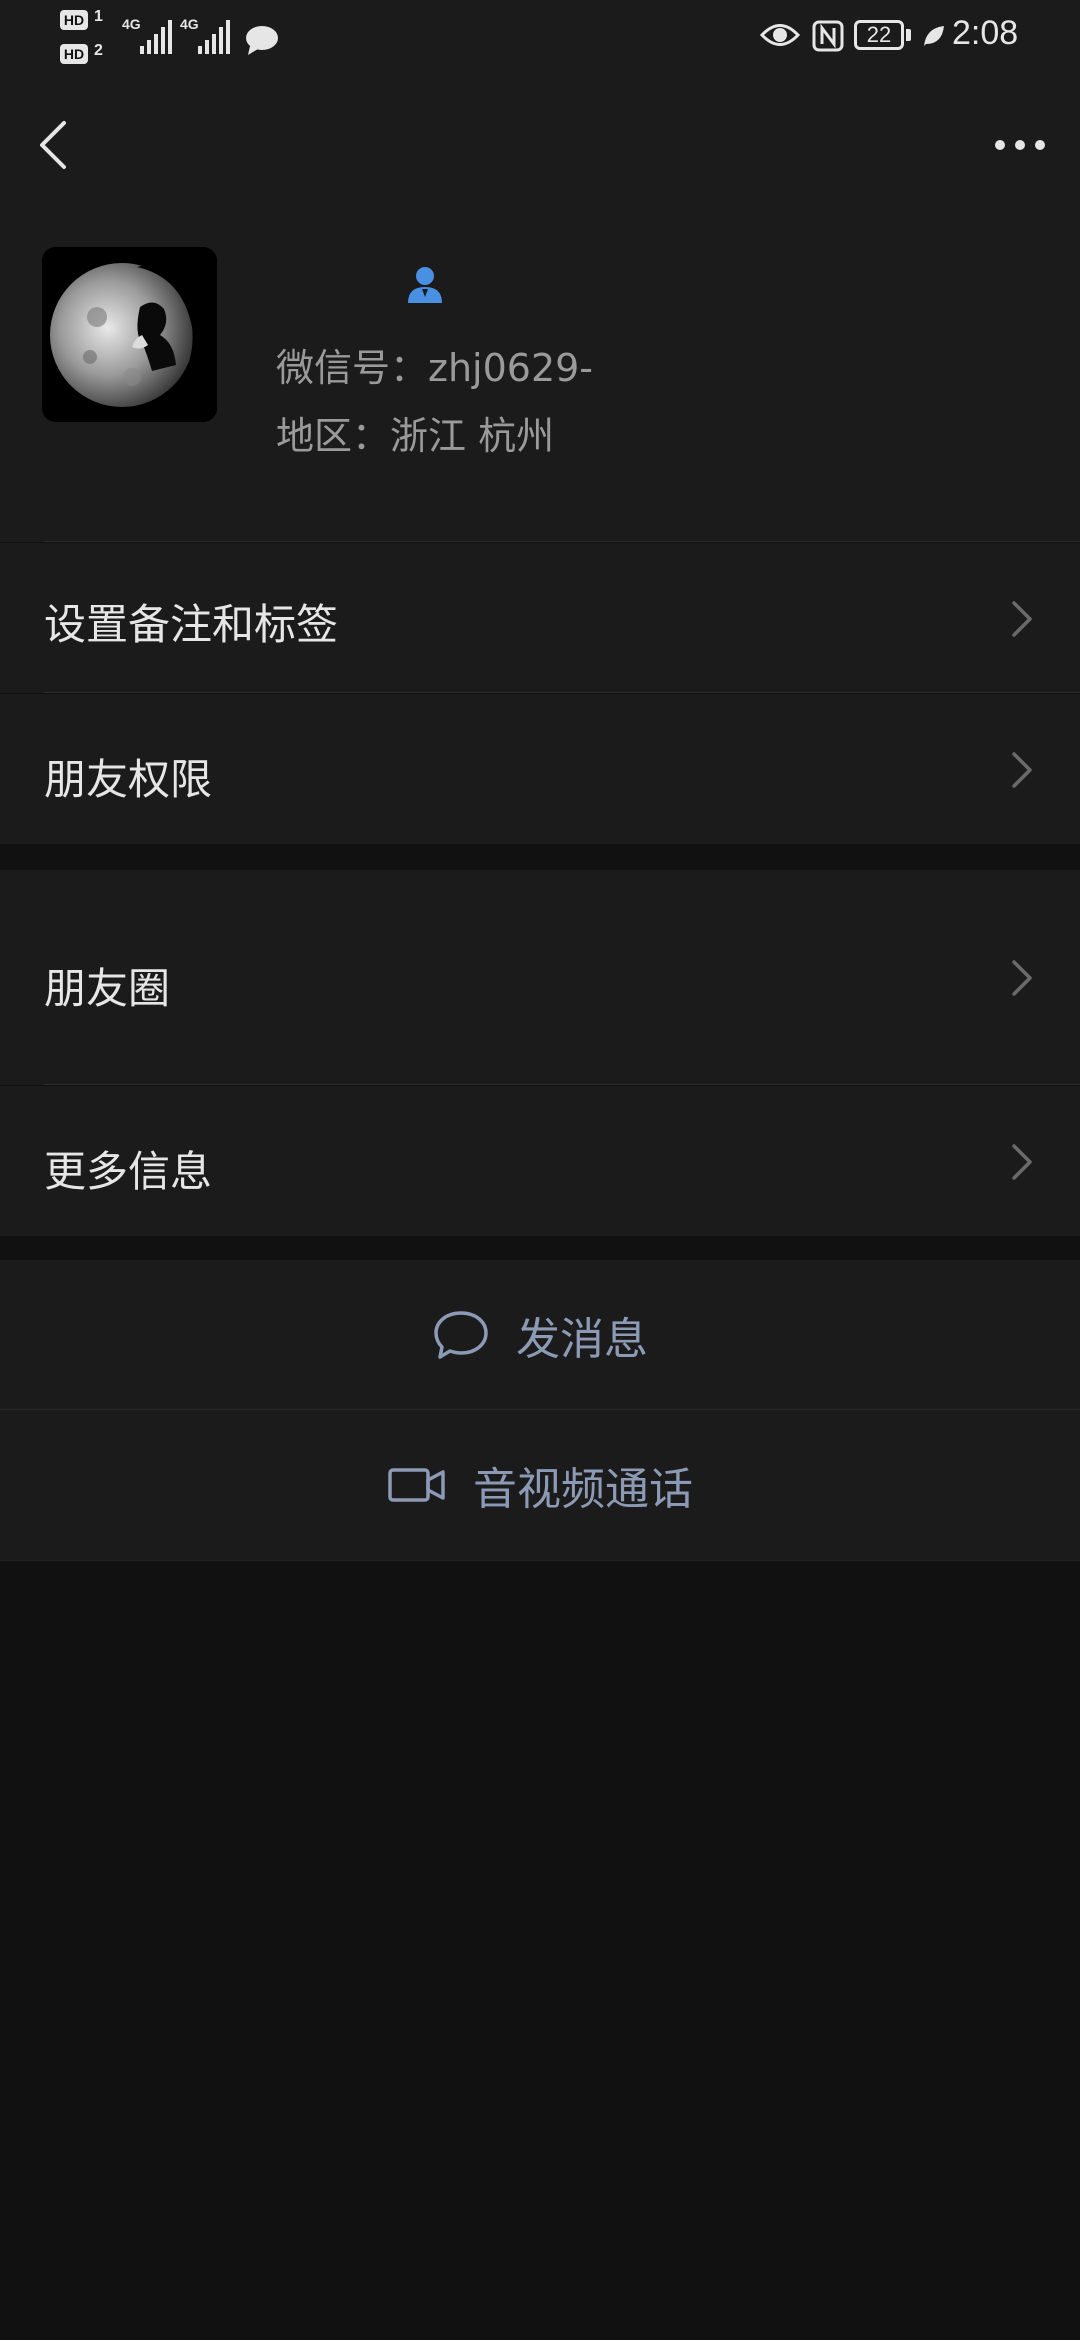  Describe the element at coordinates (107, 988) in the screenshot. I see `menu-label-moments: 朋友圈` at that location.